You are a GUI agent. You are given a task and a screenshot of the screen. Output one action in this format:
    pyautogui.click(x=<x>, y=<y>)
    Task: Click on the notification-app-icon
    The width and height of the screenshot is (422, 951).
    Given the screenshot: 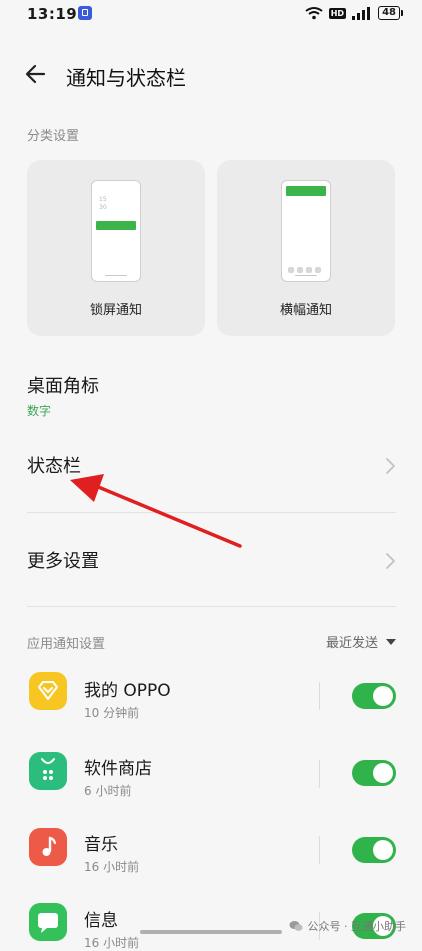 What is the action you would take?
    pyautogui.click(x=85, y=13)
    